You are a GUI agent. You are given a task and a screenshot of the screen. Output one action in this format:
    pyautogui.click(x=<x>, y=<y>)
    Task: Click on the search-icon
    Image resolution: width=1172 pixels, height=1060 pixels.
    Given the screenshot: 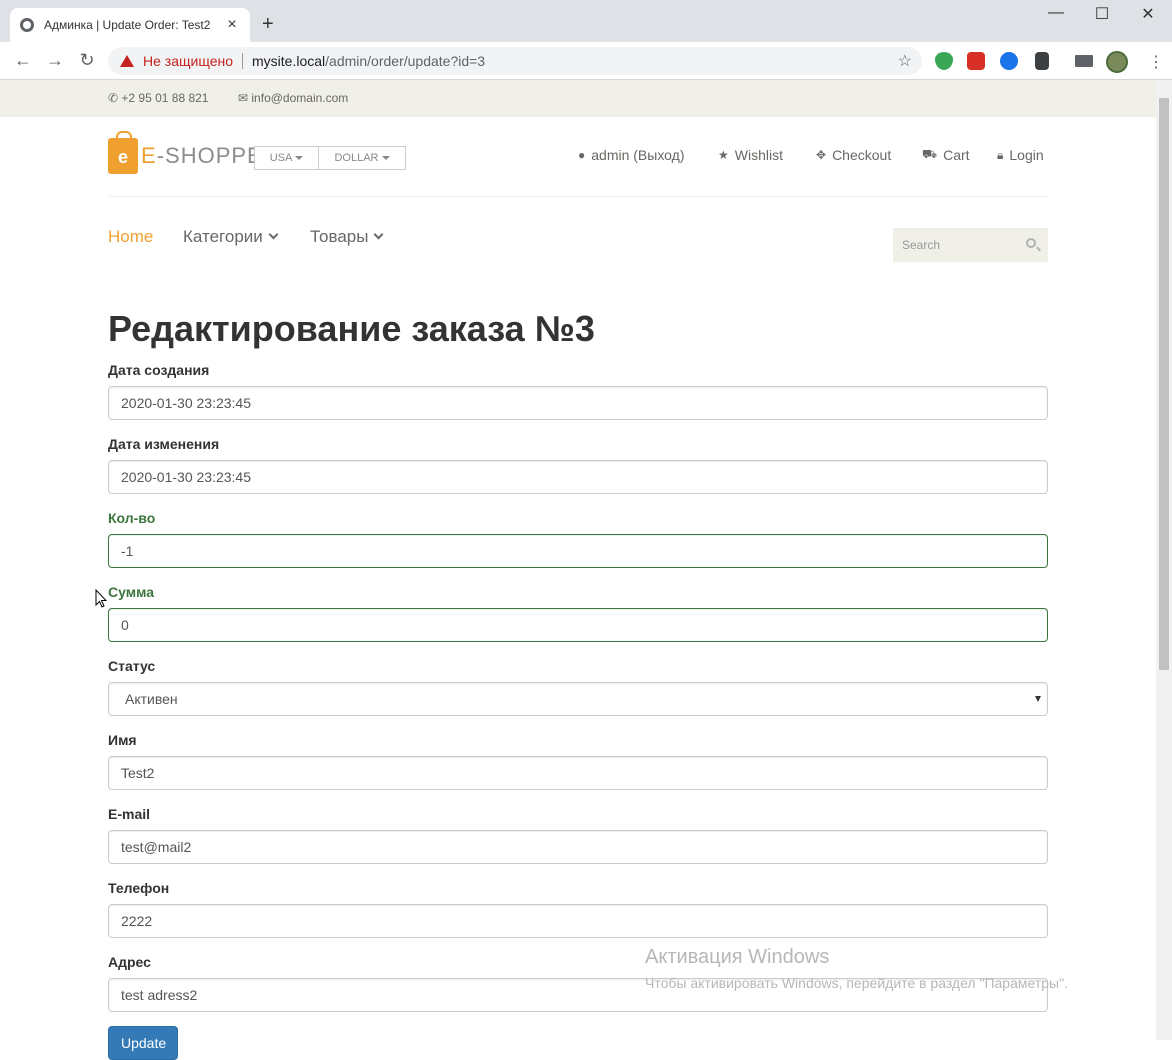 What is the action you would take?
    pyautogui.click(x=1031, y=243)
    